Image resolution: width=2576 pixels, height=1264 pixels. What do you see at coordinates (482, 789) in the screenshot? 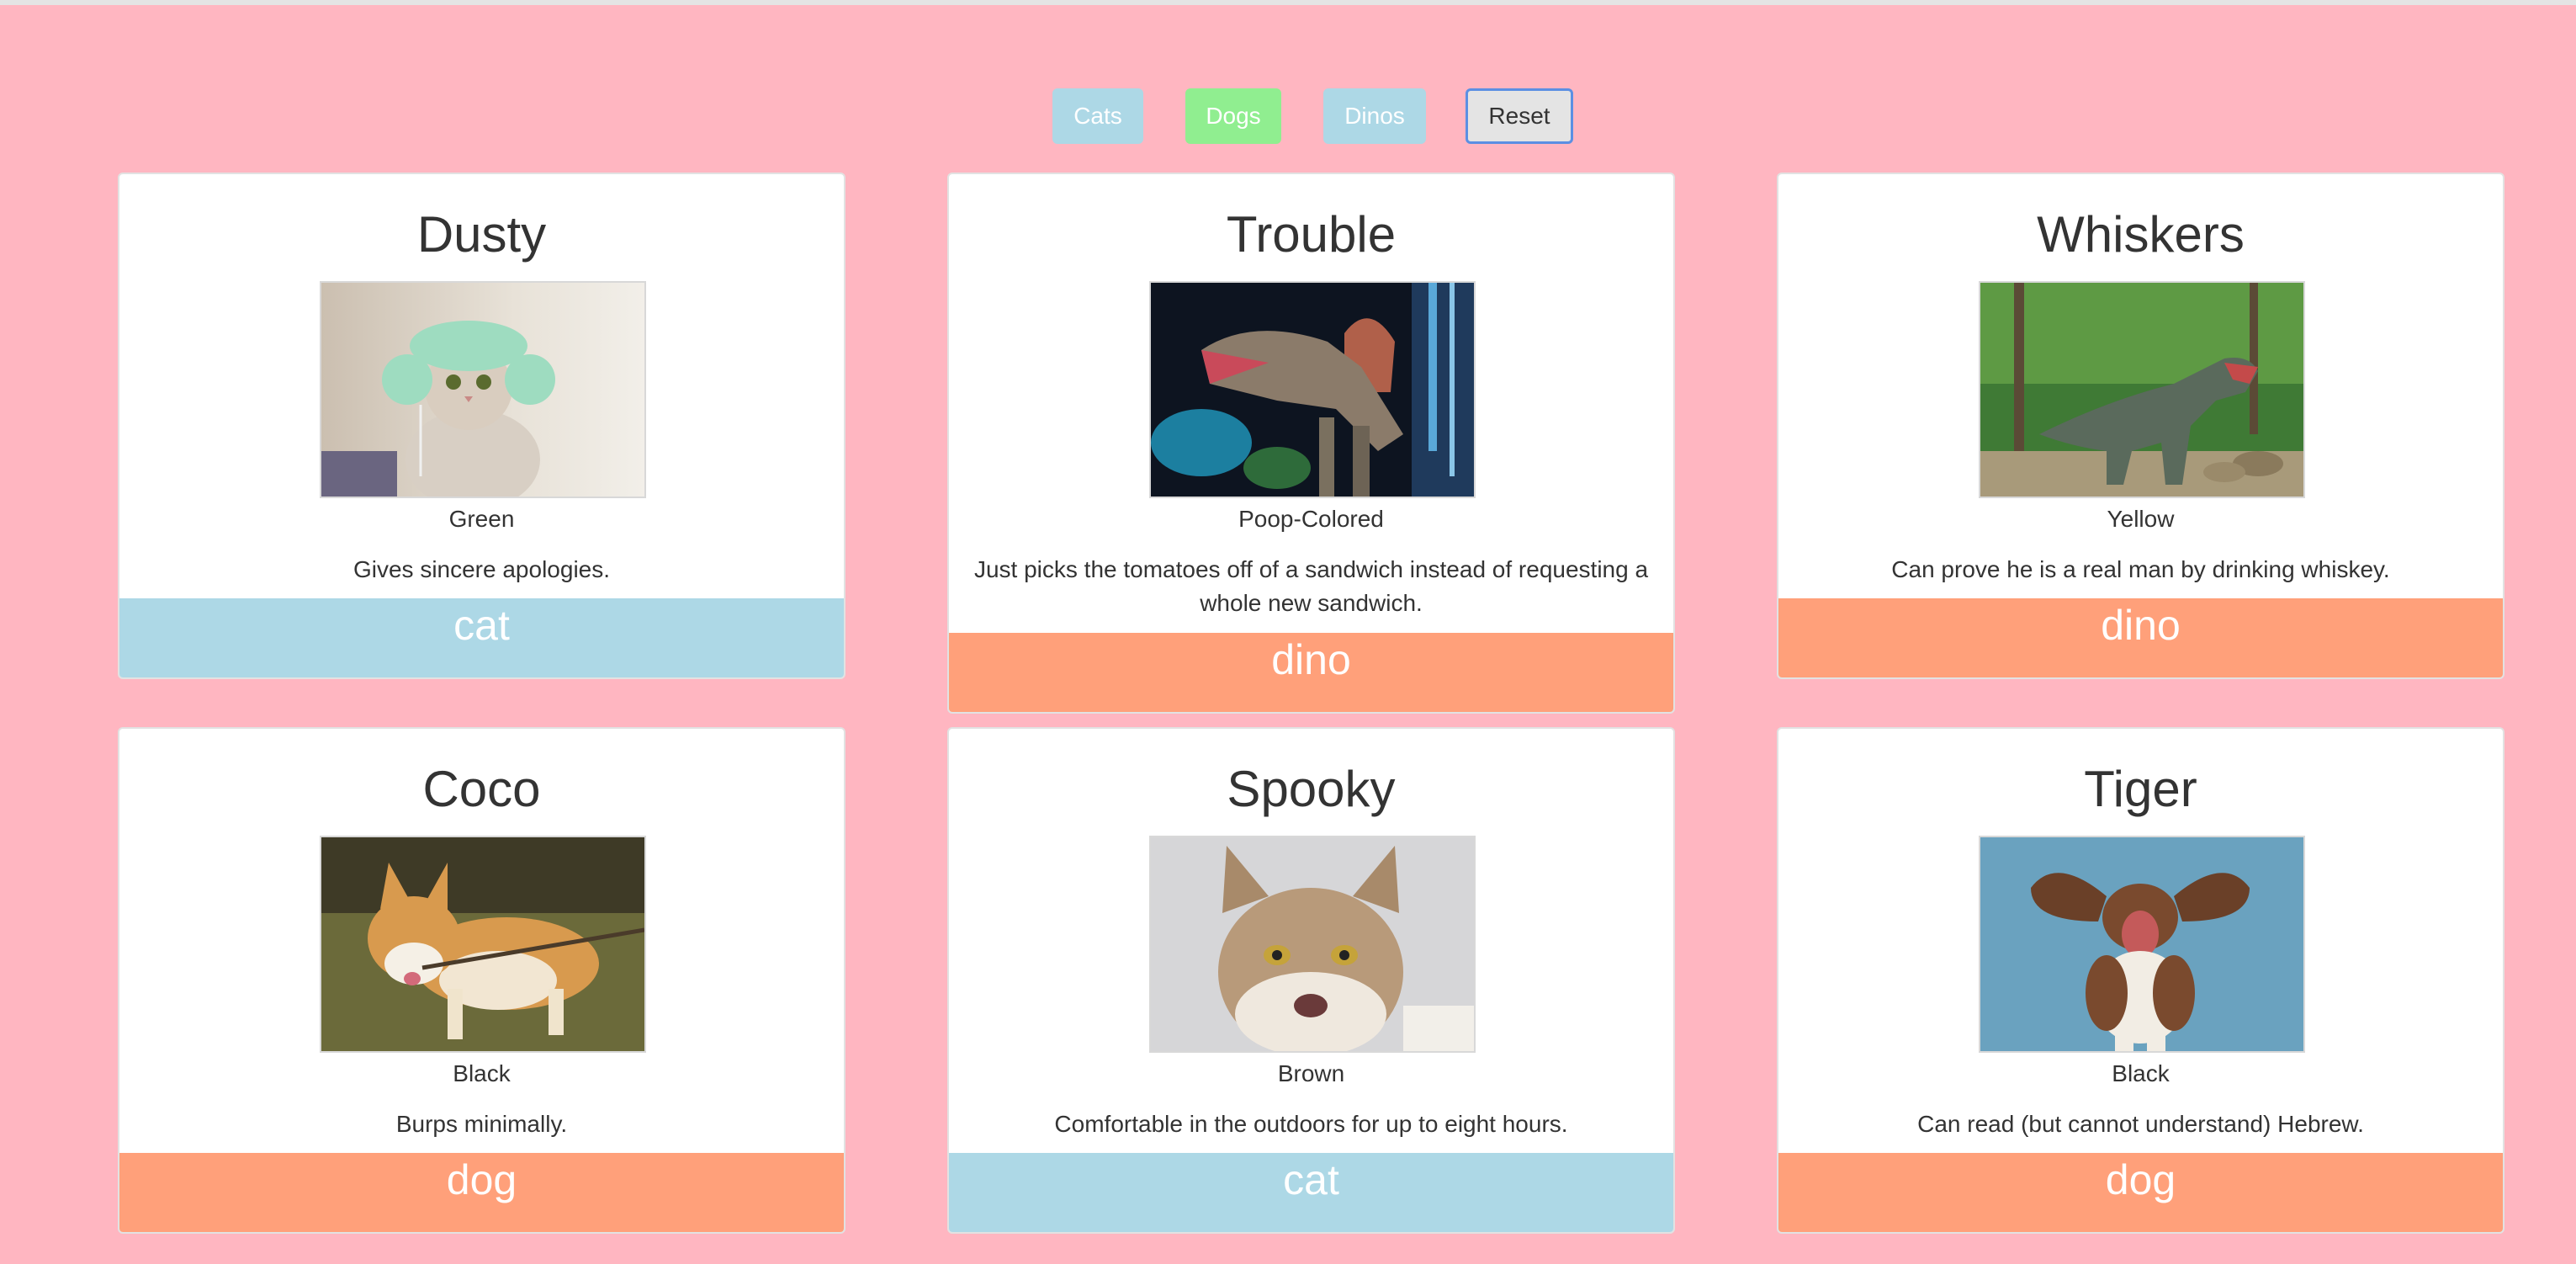
I see `pet-name: Coco` at bounding box center [482, 789].